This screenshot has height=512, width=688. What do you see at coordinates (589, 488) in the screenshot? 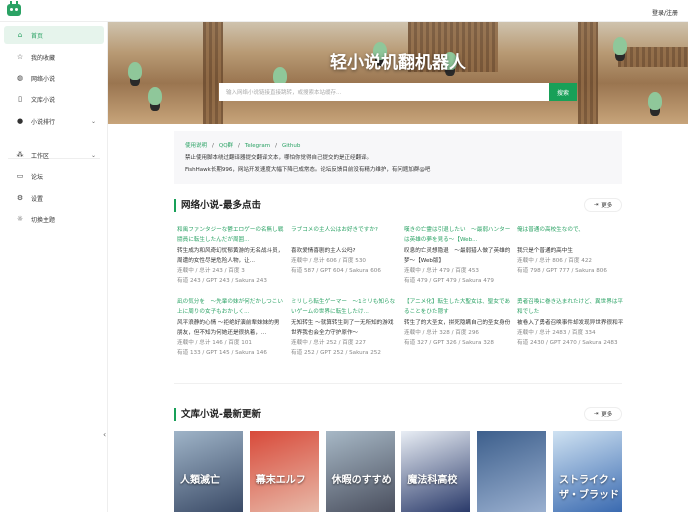
I see `cover-title-art: ストライク・ザ・ブラッド` at bounding box center [589, 488].